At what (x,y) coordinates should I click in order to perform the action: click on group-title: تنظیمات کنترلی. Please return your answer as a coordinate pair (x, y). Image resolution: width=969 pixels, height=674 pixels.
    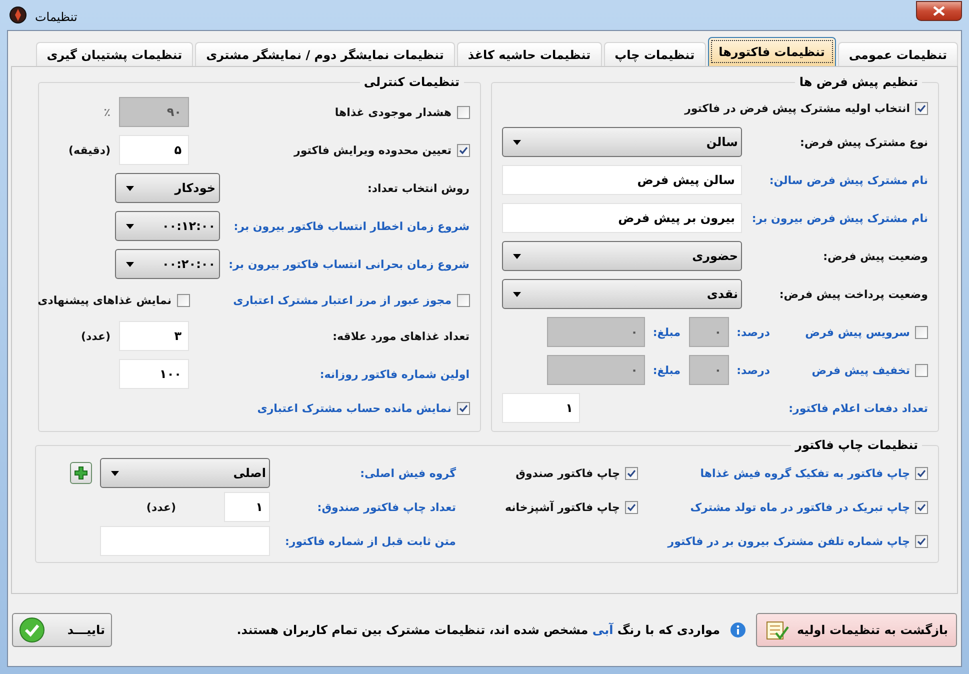
    Looking at the image, I should click on (411, 82).